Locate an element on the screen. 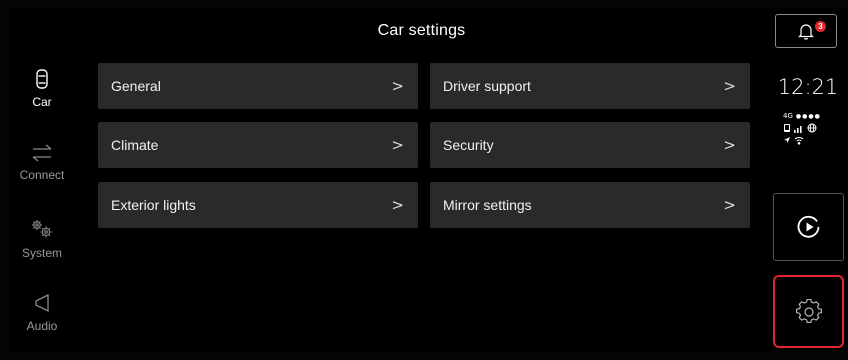 This screenshot has width=848, height=360. connect-arrows-icon is located at coordinates (42, 153).